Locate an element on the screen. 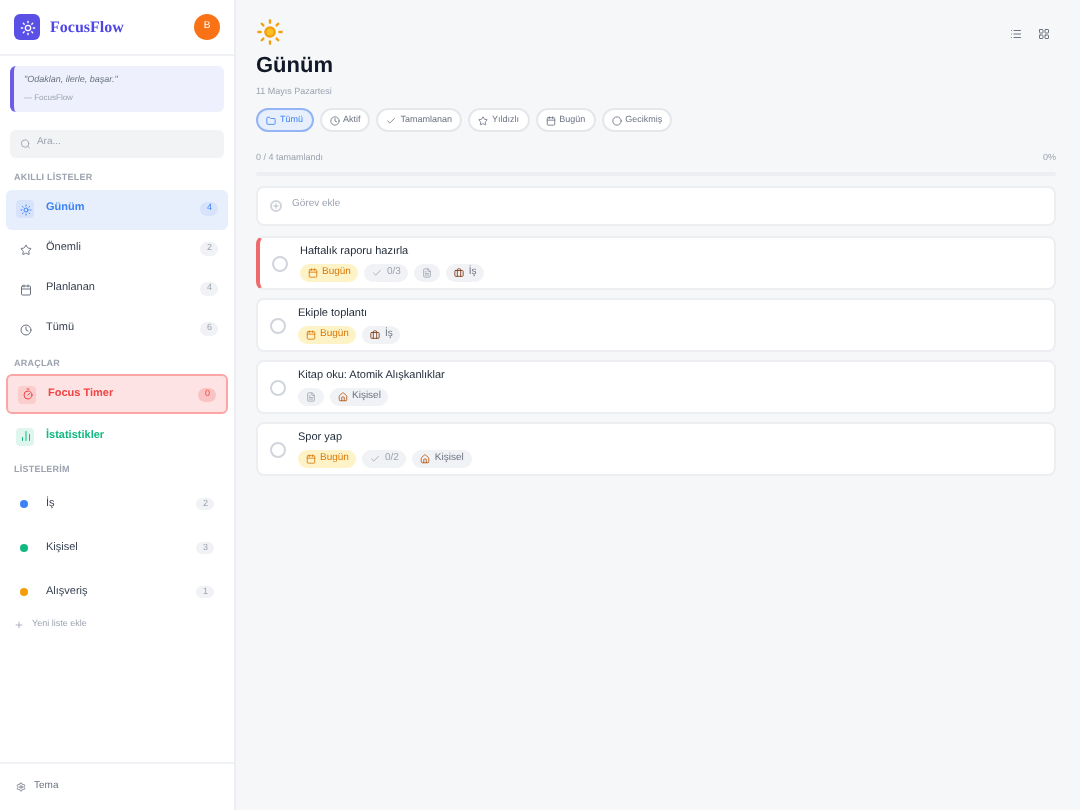 The width and height of the screenshot is (1080, 810). grid-view-icon is located at coordinates (1044, 34).